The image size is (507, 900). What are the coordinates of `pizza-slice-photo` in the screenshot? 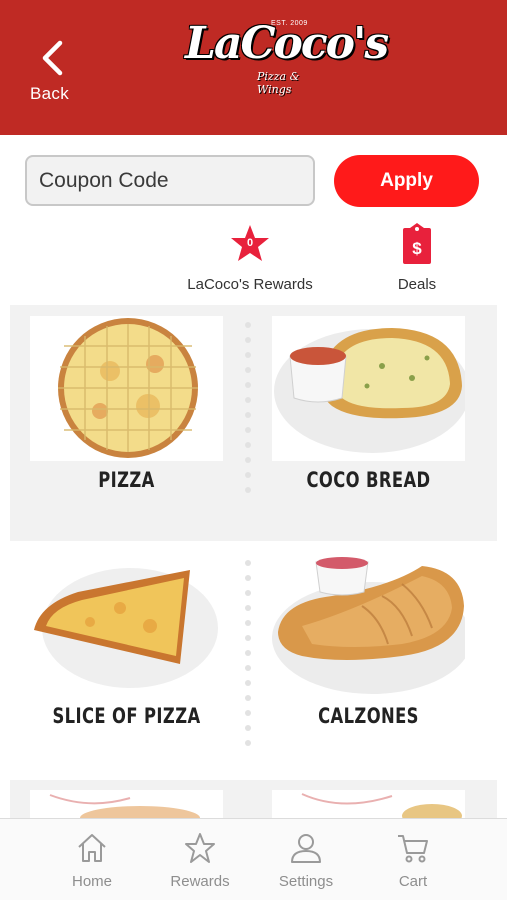 It's located at (126, 628).